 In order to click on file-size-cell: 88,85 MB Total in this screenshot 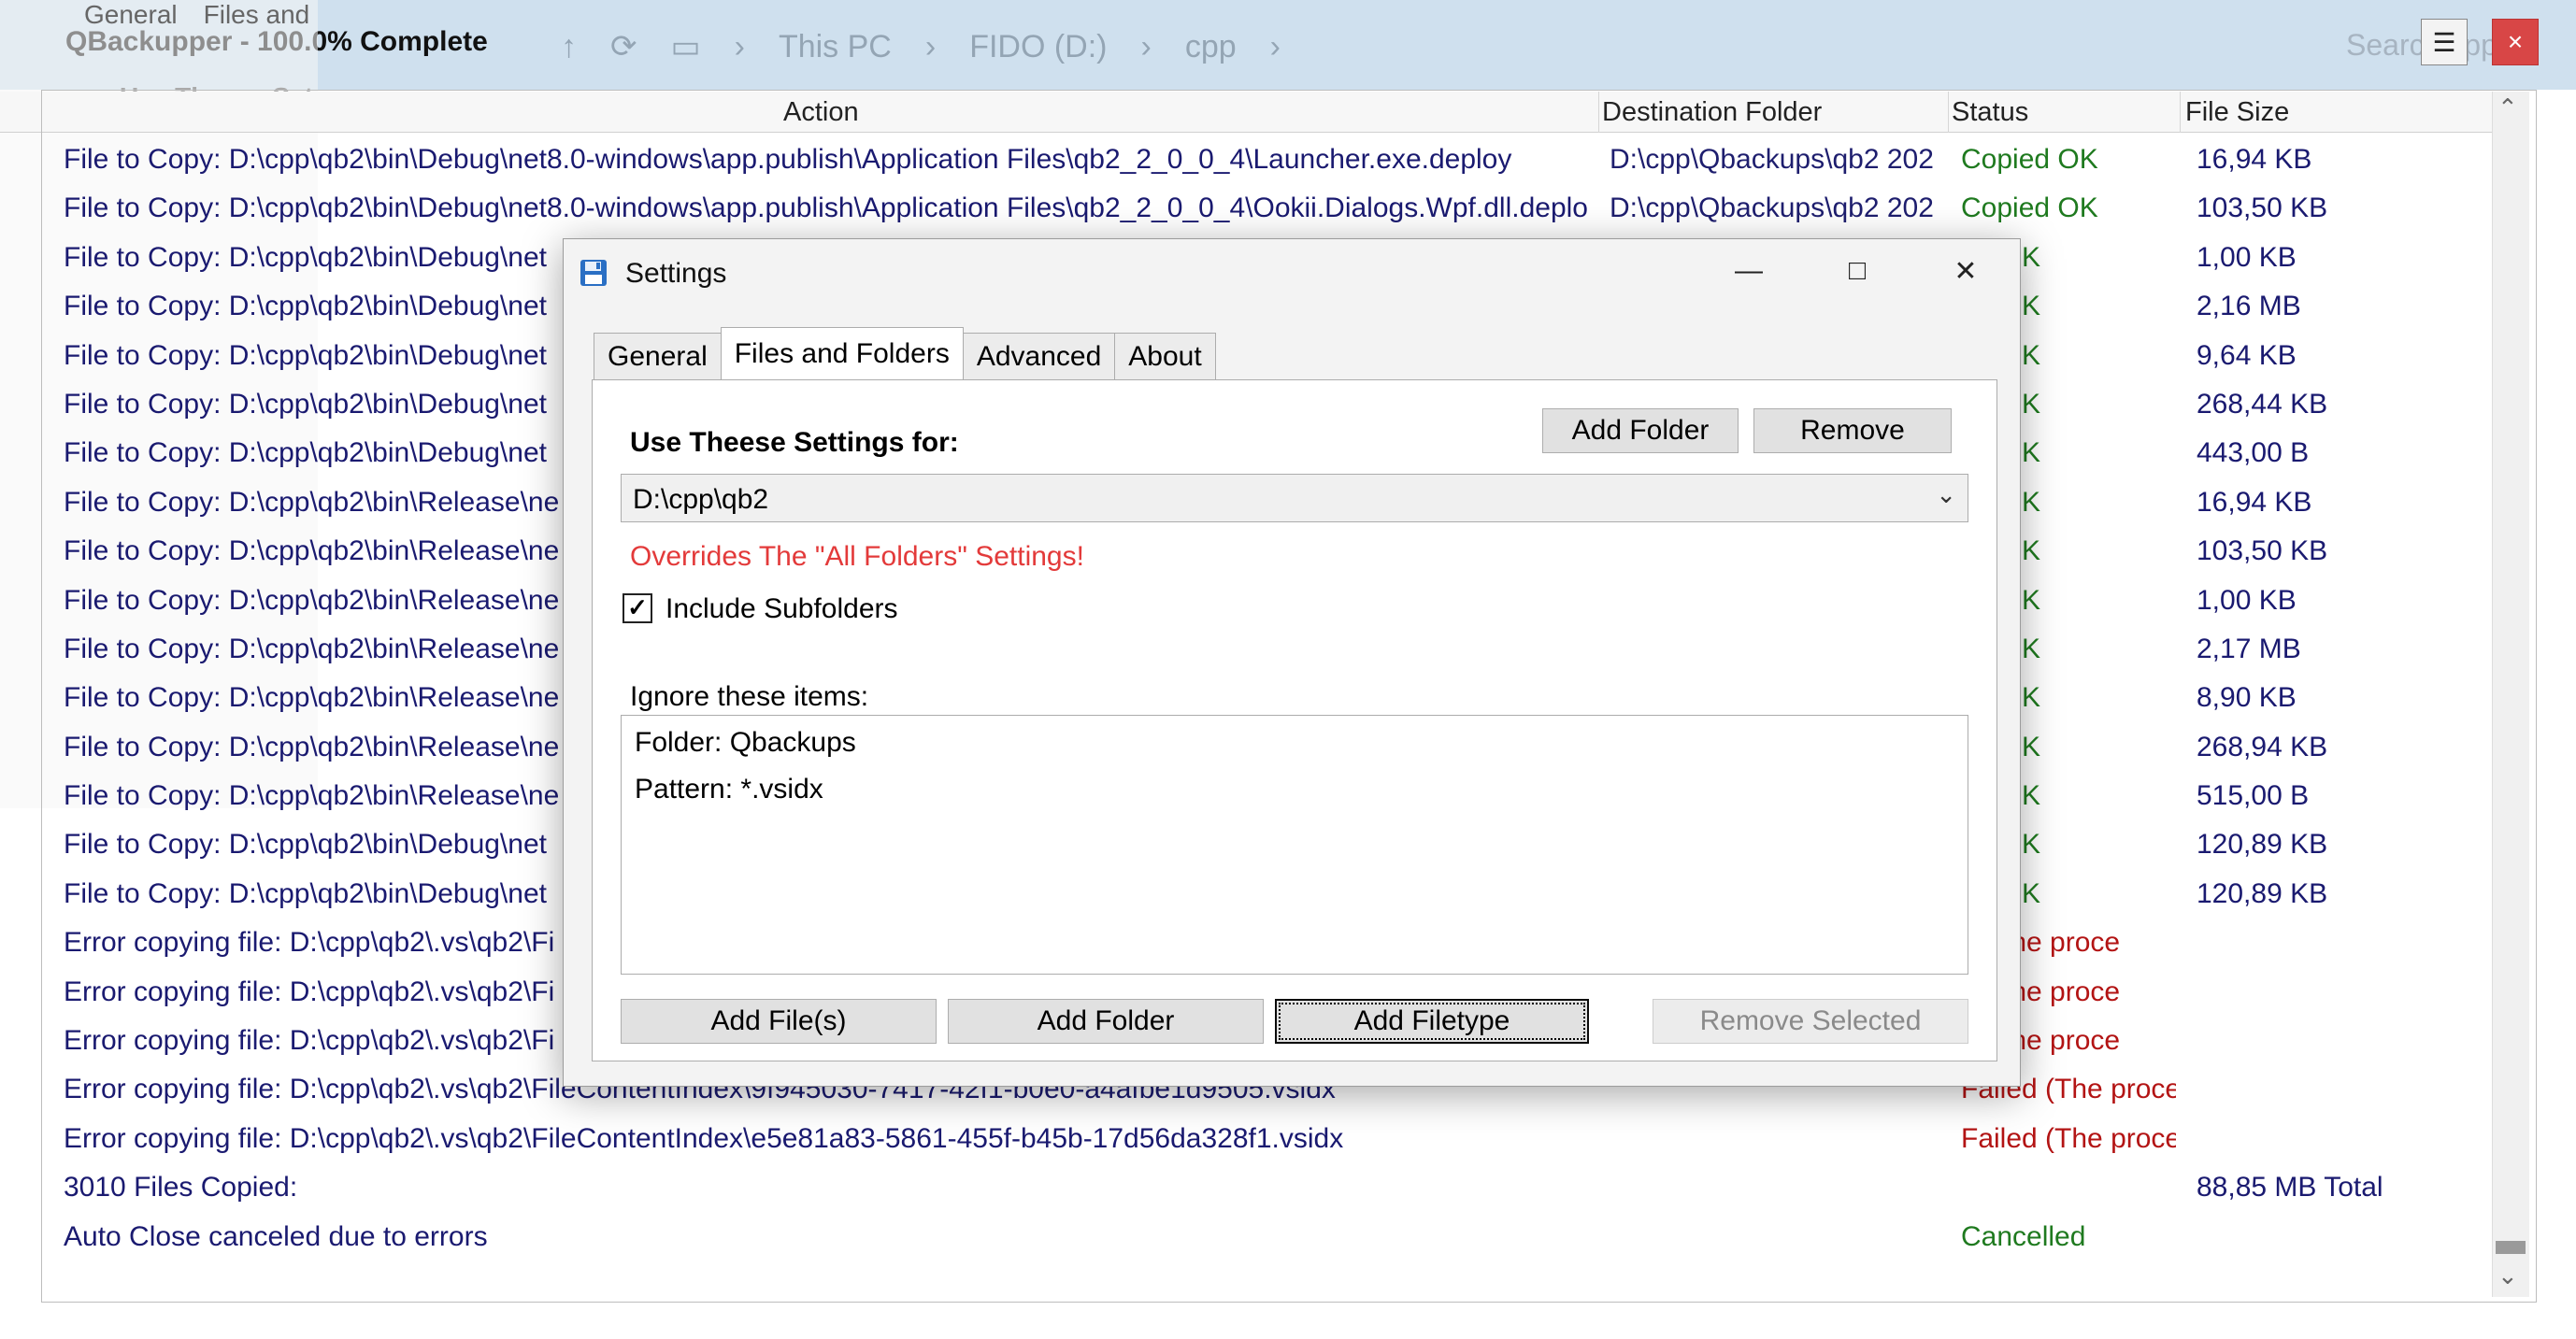, I will do `click(2290, 1188)`.